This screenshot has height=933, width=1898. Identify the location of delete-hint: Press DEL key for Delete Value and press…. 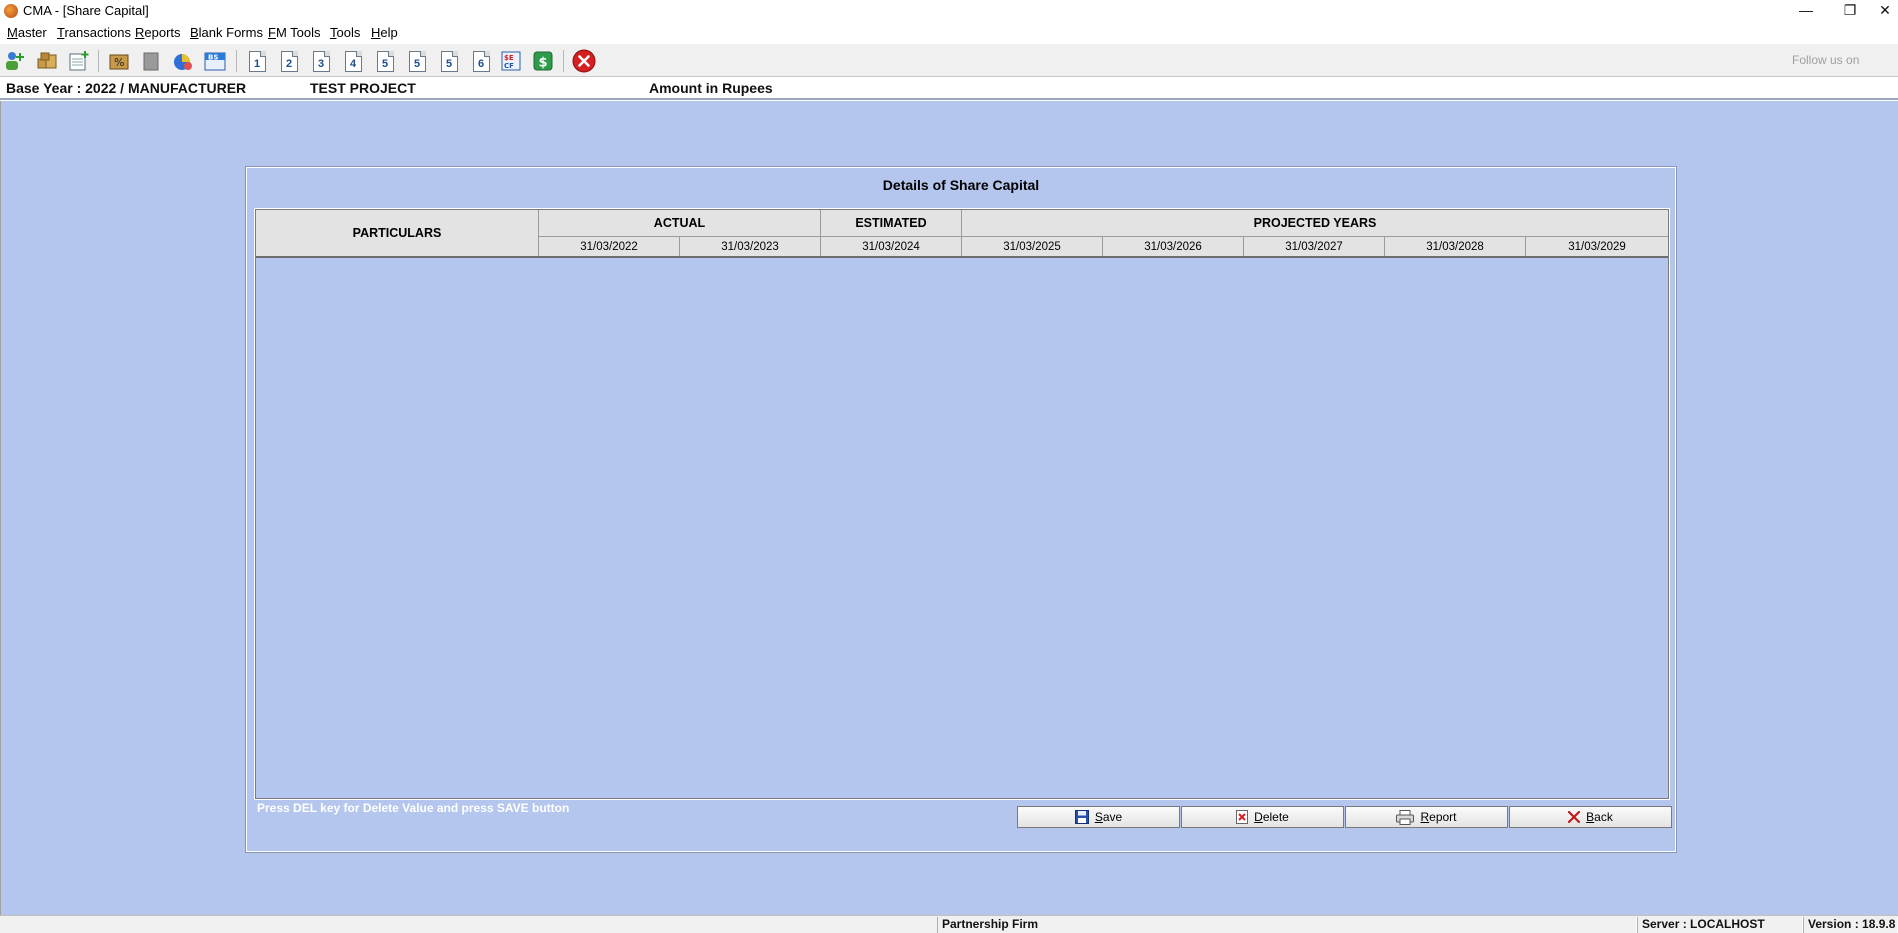
(413, 808).